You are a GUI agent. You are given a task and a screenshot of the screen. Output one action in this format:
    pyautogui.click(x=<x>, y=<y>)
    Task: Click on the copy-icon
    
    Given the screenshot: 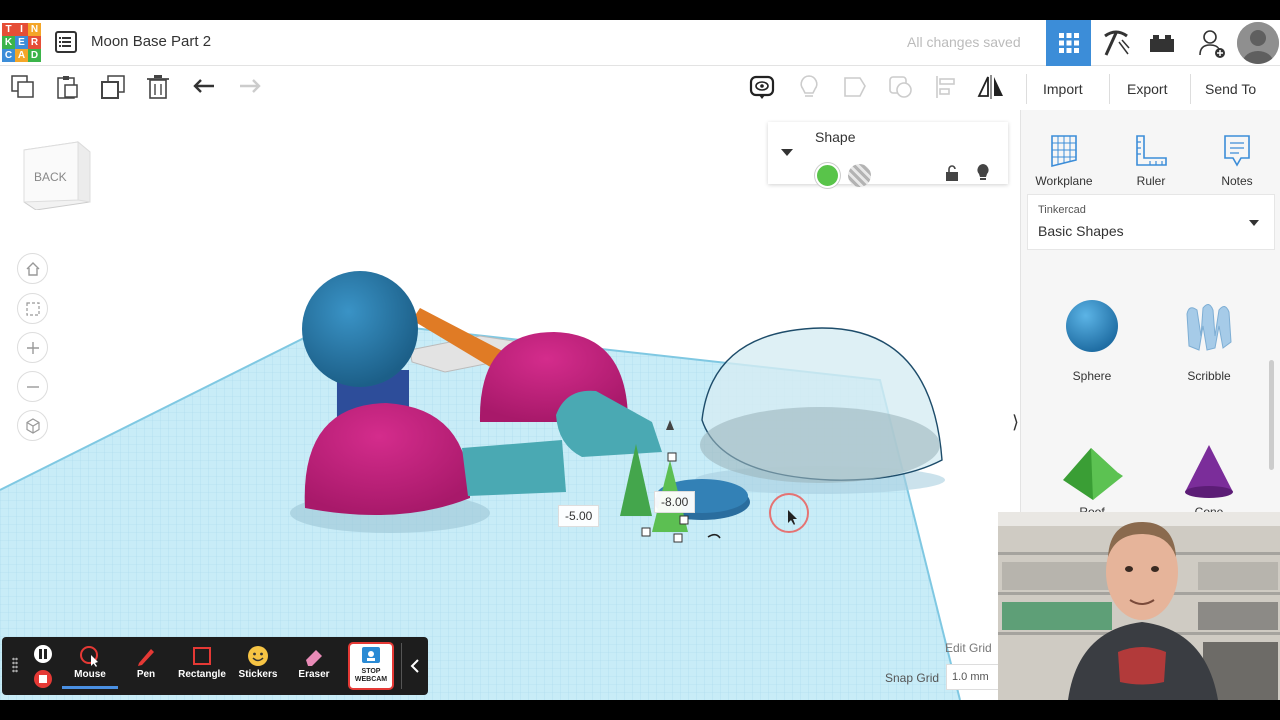 What is the action you would take?
    pyautogui.click(x=22, y=86)
    